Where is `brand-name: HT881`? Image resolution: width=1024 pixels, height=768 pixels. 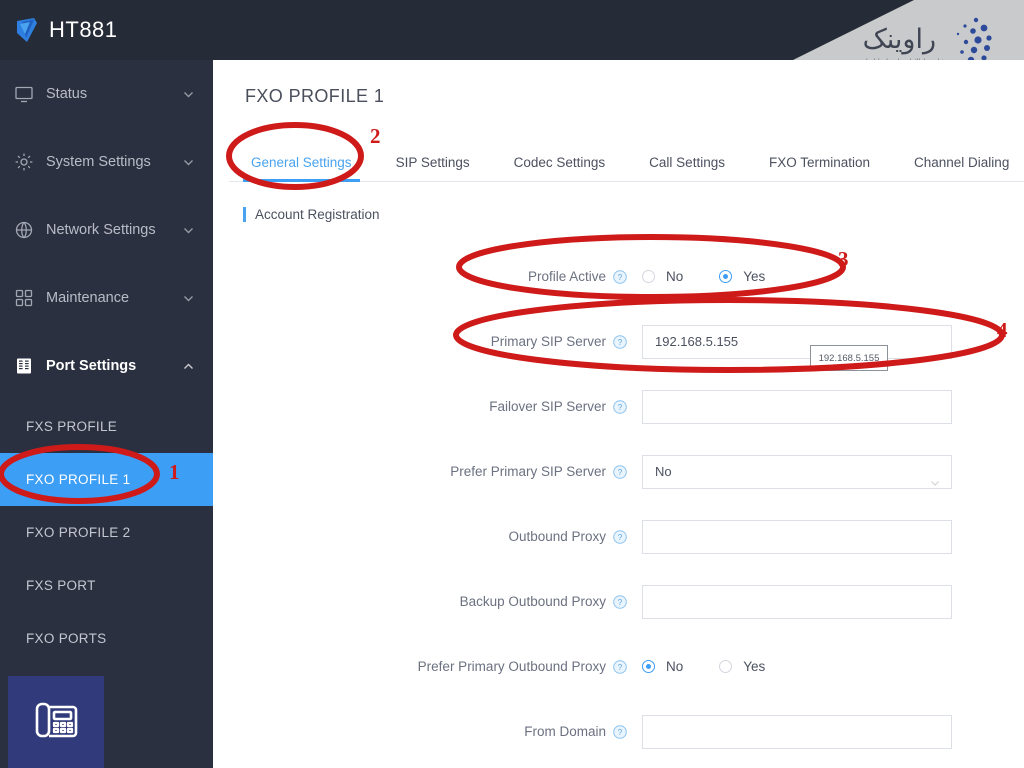 brand-name: HT881 is located at coordinates (83, 29).